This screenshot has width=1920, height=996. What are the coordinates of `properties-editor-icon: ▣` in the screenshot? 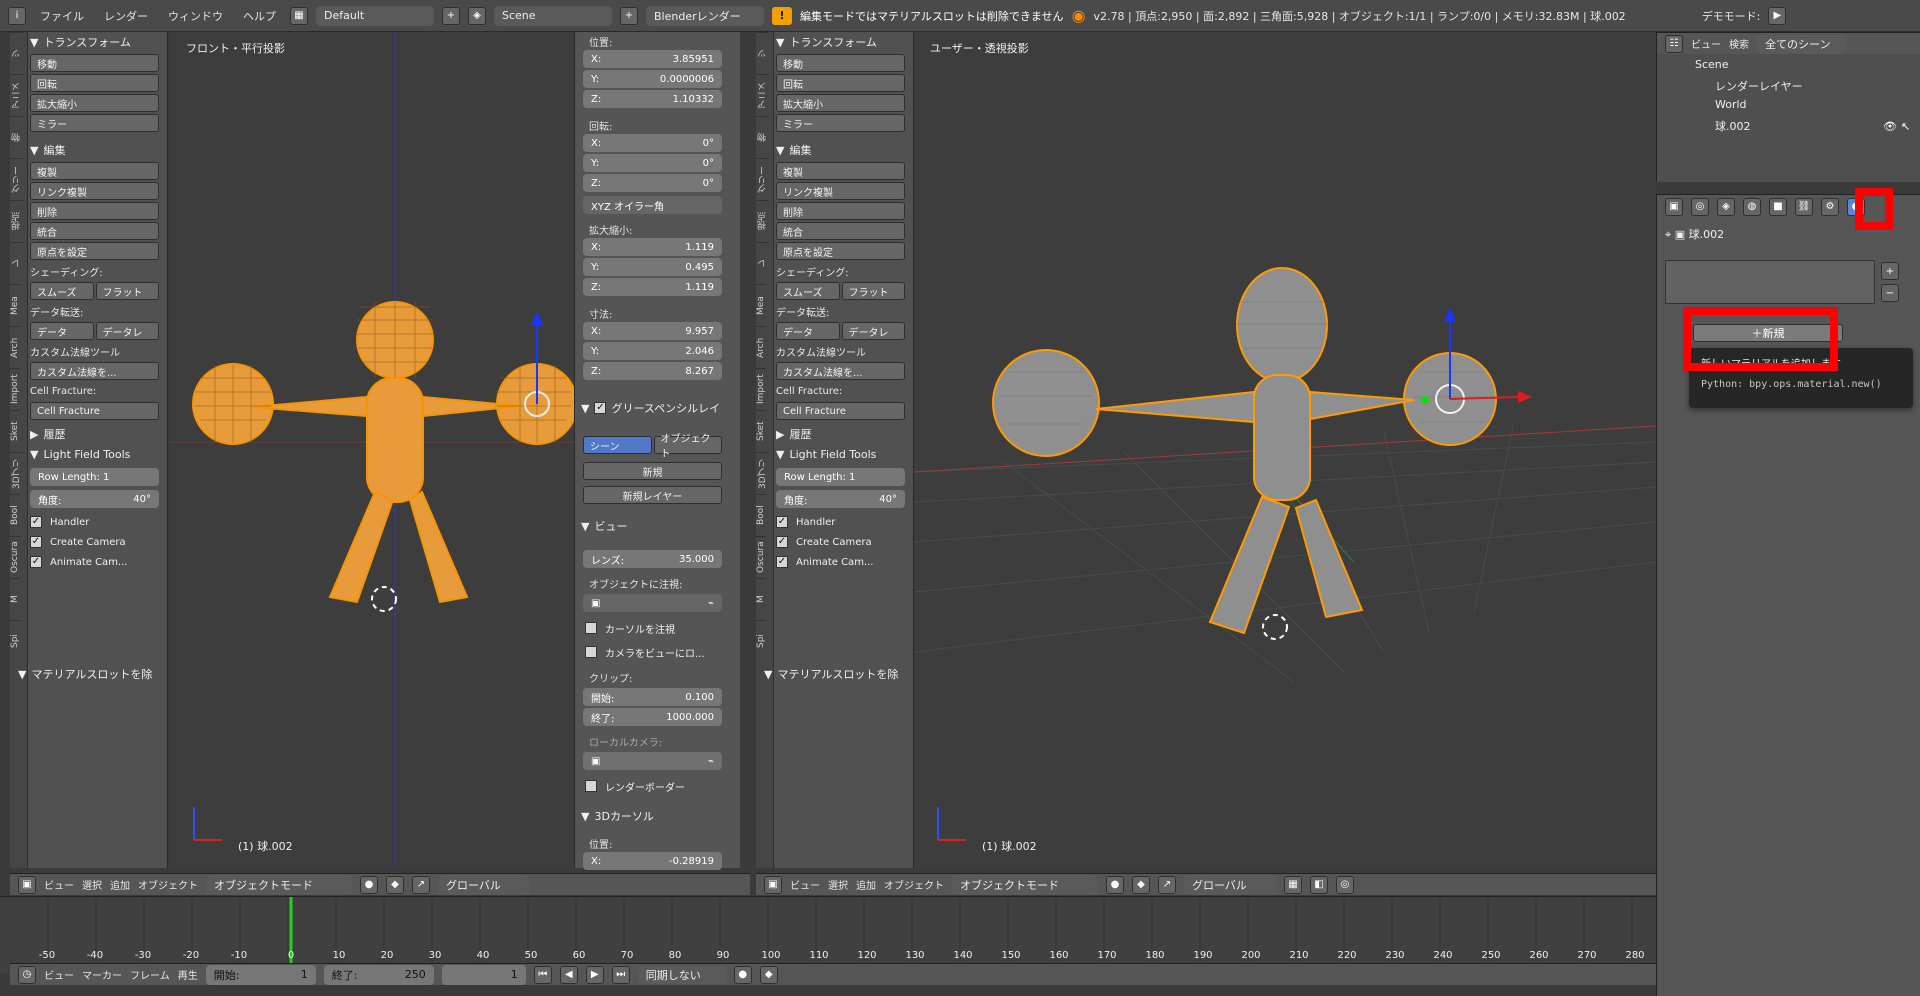 It's located at (1674, 206).